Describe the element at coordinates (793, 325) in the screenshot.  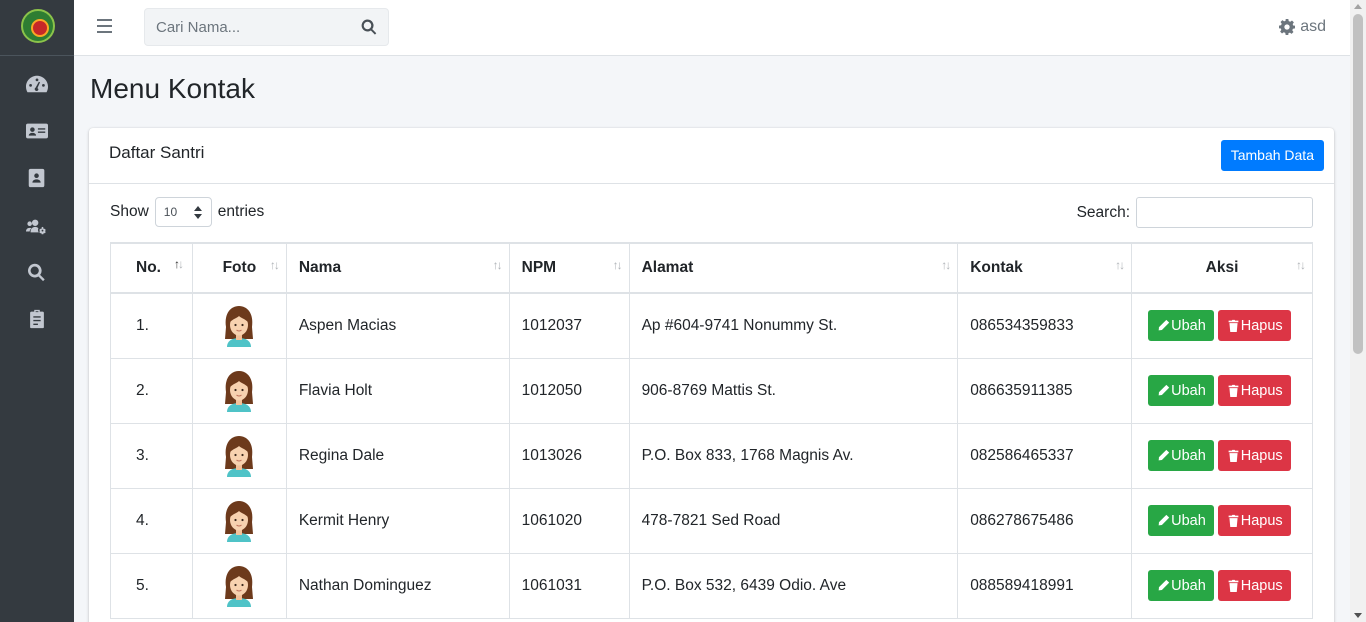
I see `address-cell: Ap #604-9741 Nonummy St.` at that location.